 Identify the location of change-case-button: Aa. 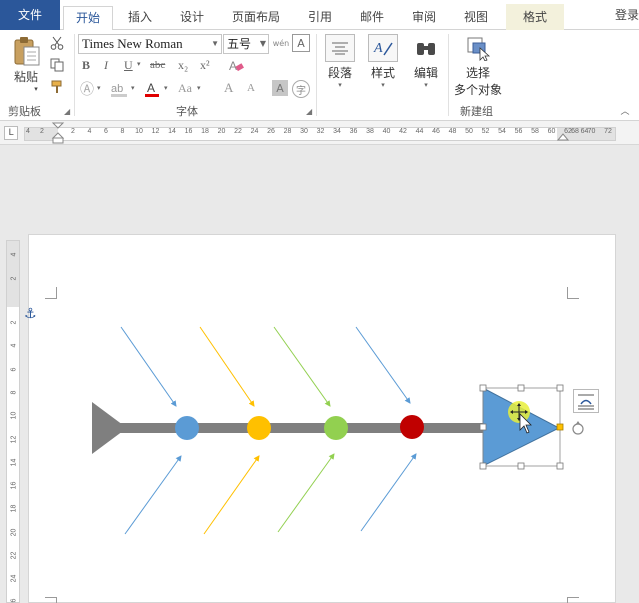
(185, 88).